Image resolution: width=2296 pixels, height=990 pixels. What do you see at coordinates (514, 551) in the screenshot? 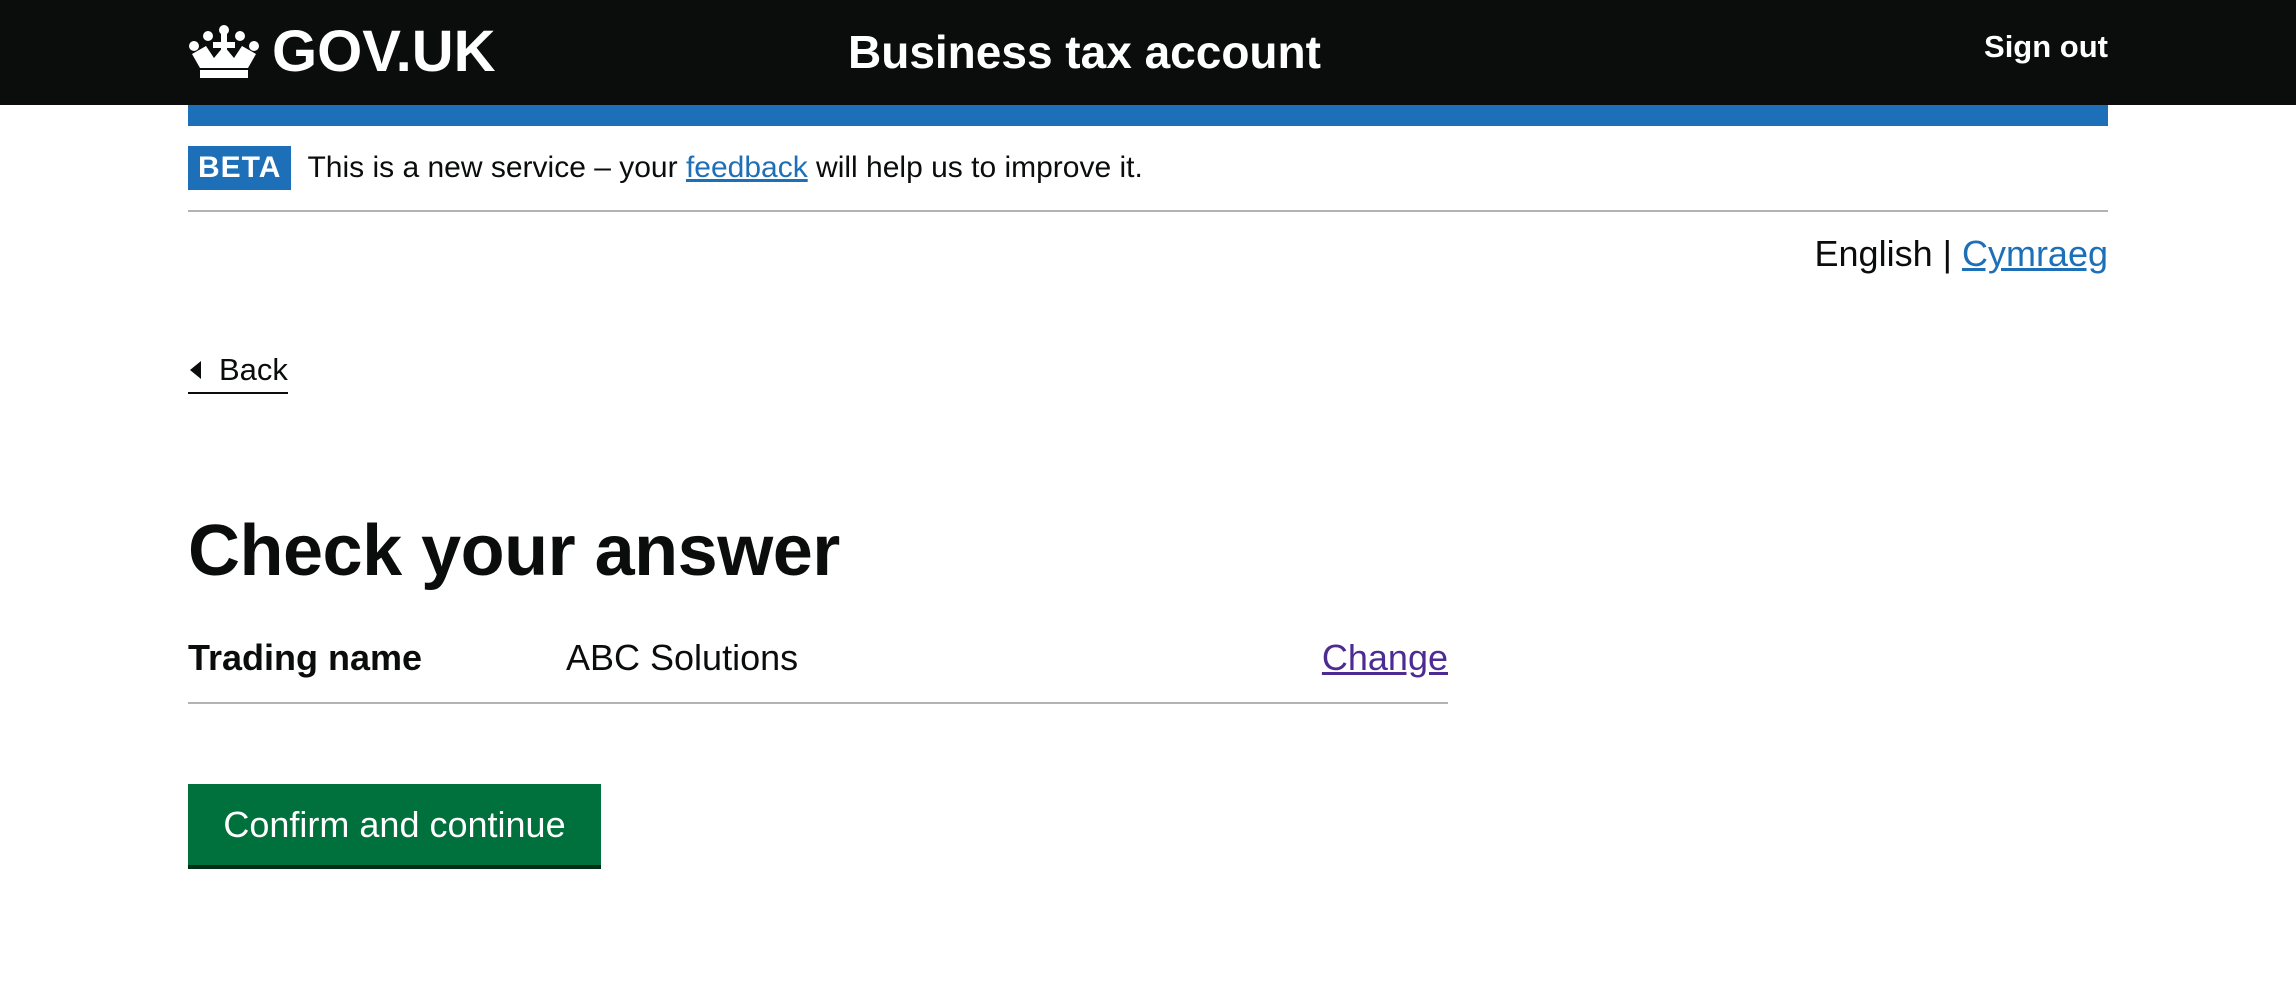
I see `page-title: Check your answer` at bounding box center [514, 551].